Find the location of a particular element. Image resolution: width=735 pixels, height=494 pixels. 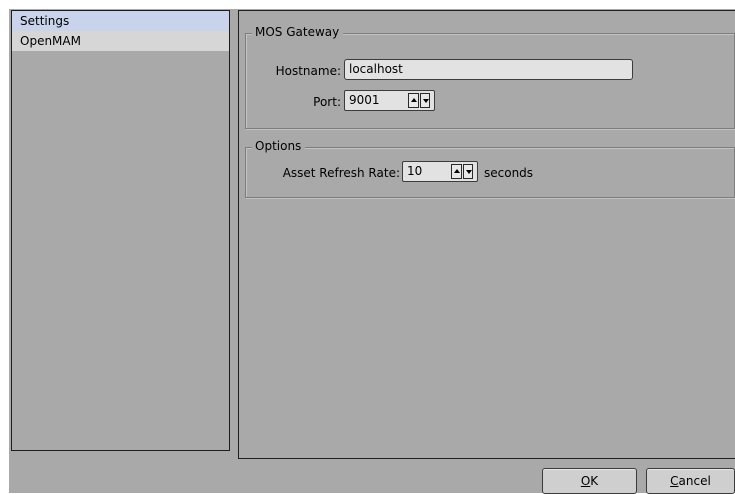

port-spinbox: 9001 is located at coordinates (389, 100).